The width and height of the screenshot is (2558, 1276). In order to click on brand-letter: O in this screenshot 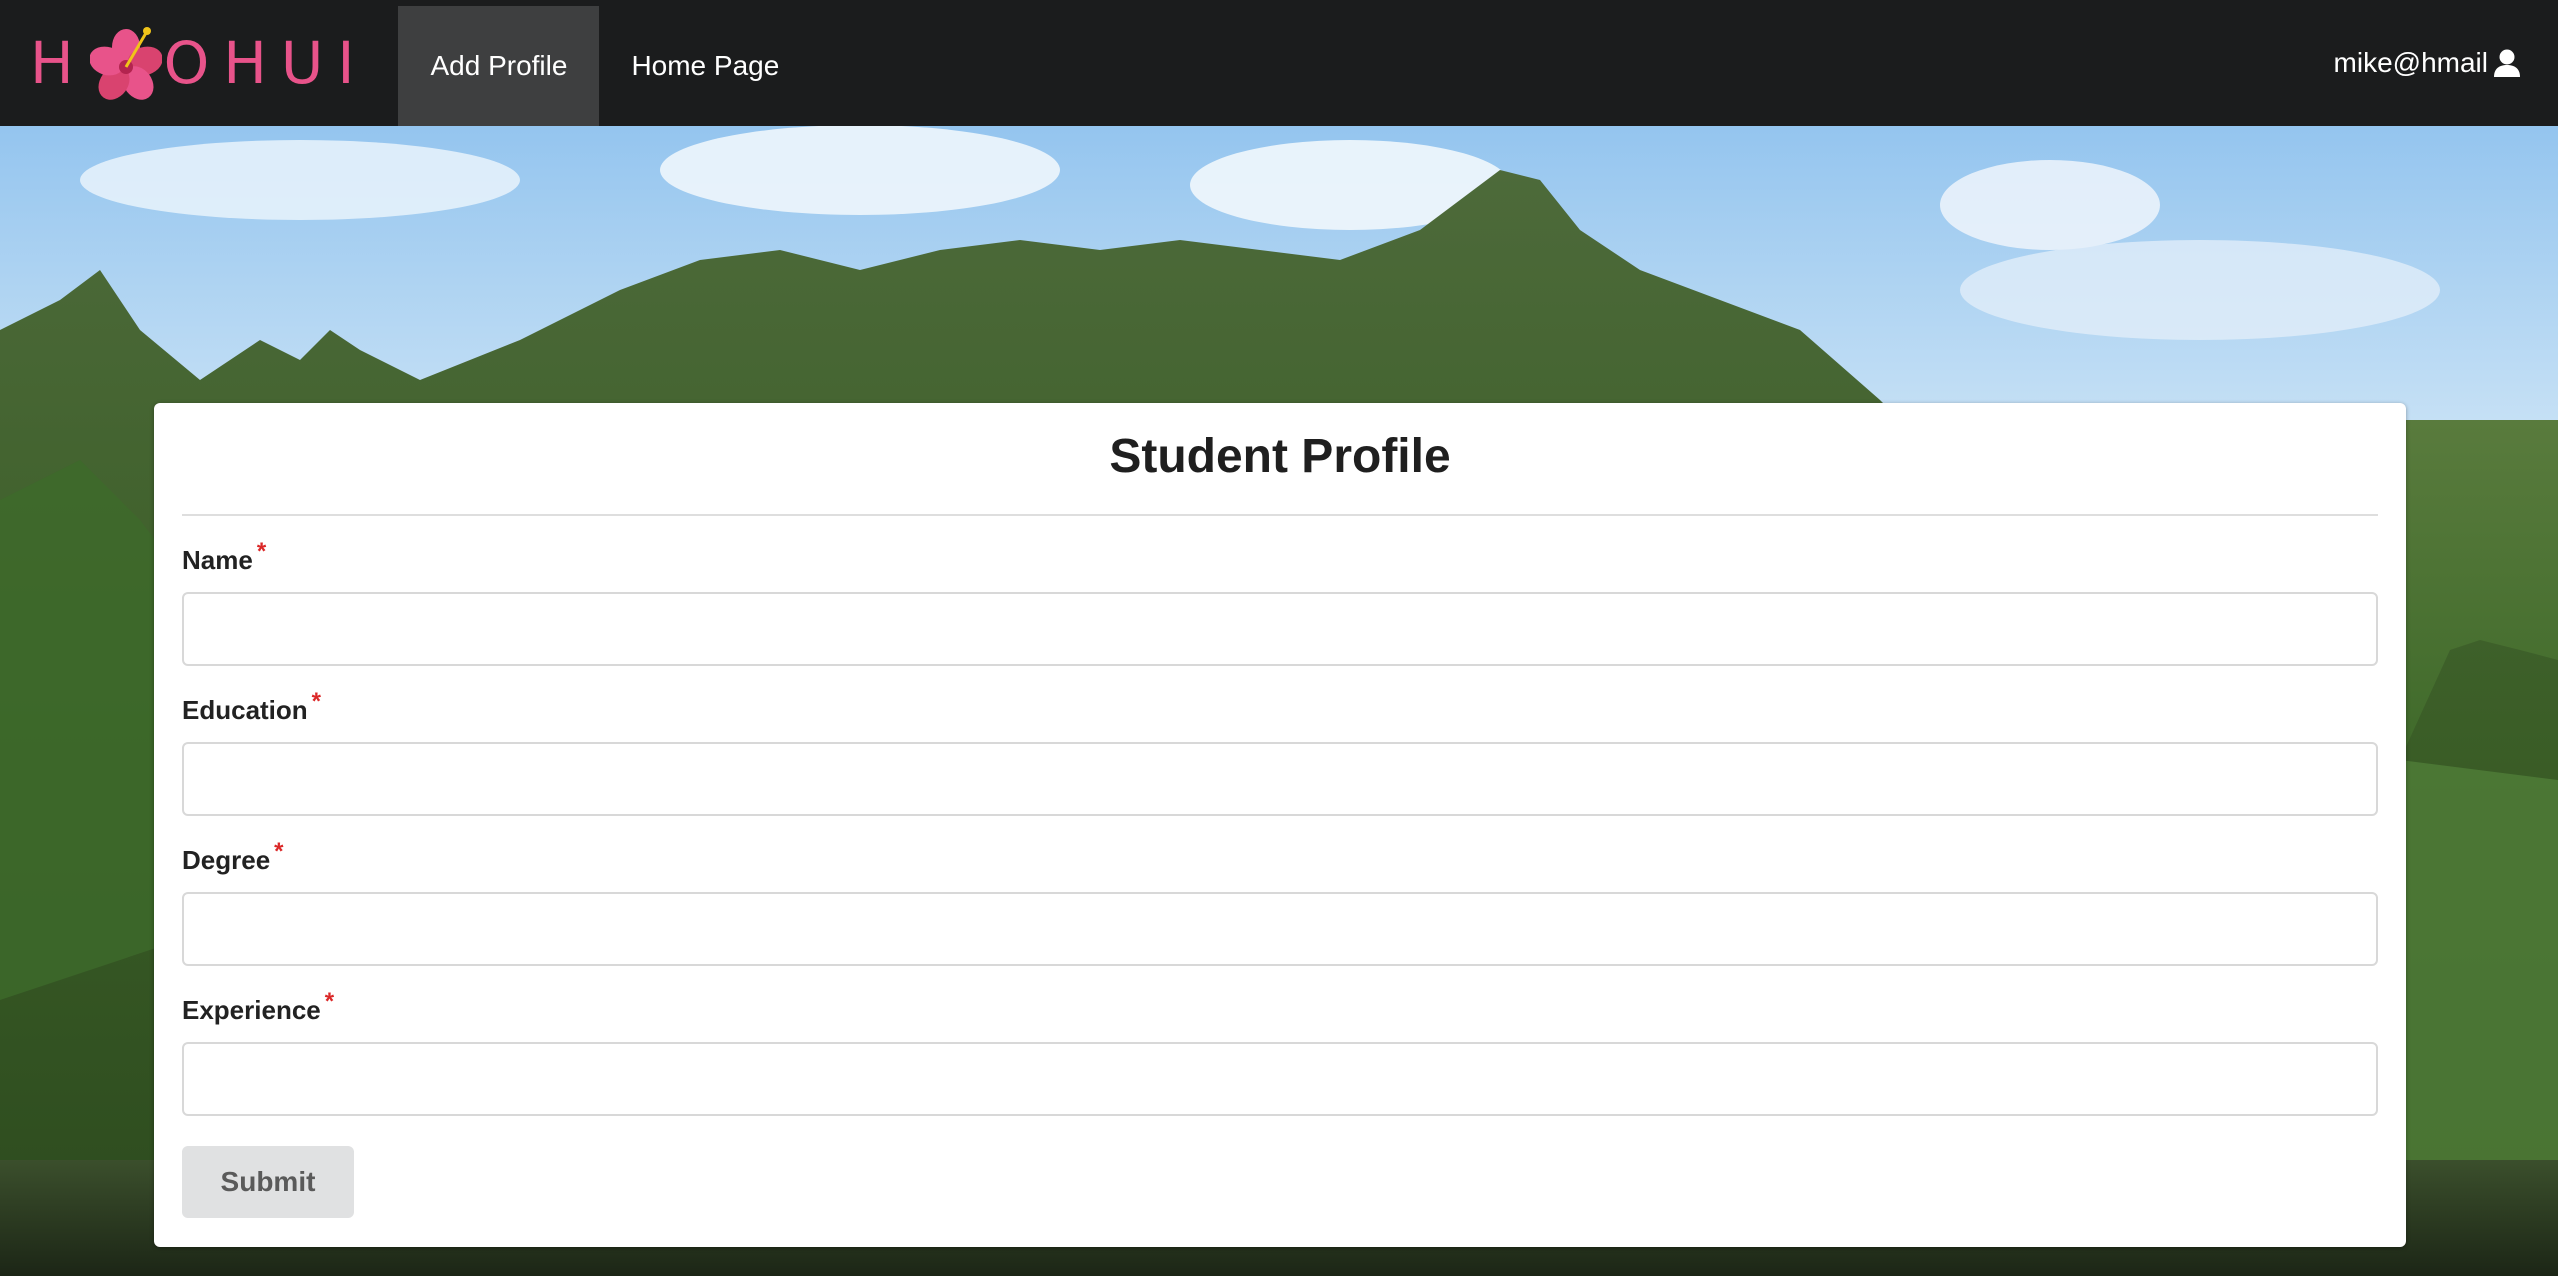, I will do `click(193, 63)`.